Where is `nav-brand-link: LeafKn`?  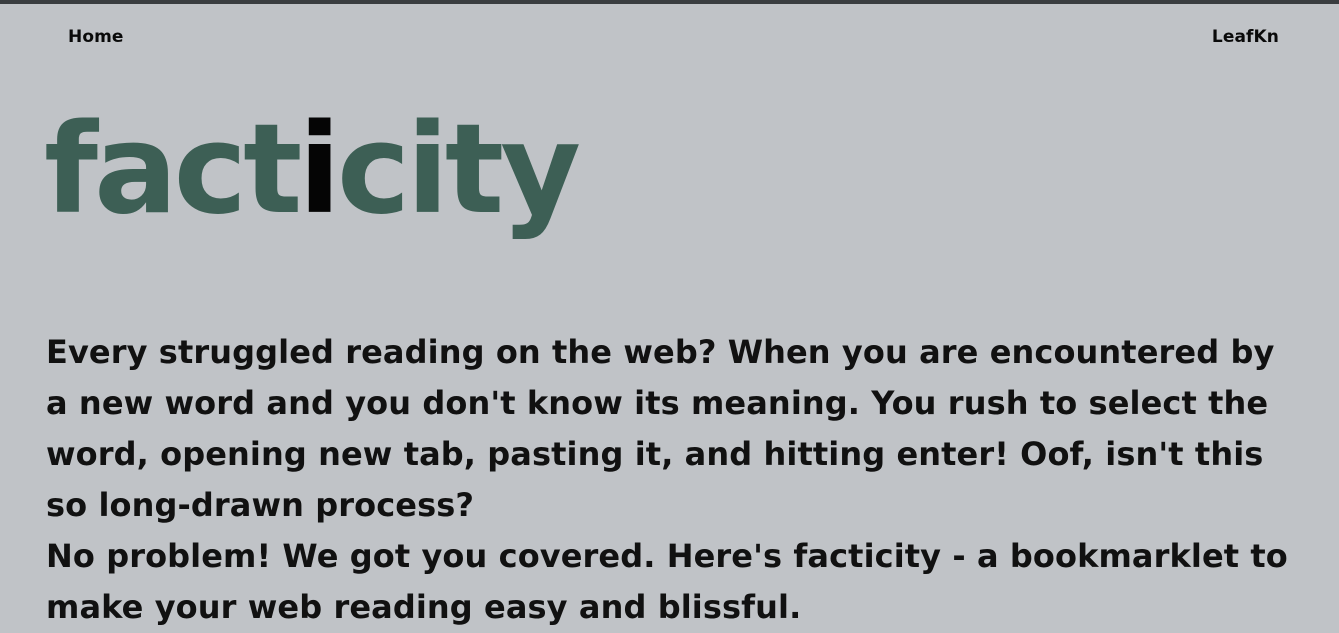 nav-brand-link: LeafKn is located at coordinates (1245, 37).